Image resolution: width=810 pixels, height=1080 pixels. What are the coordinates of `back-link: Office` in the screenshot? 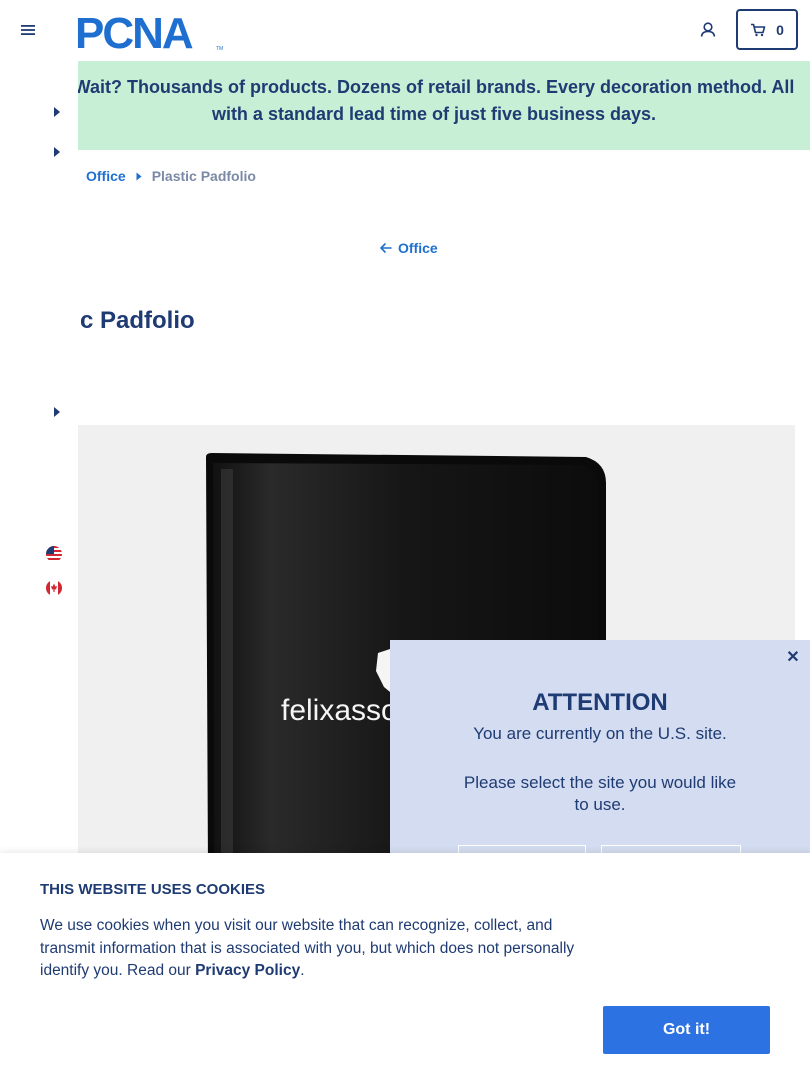 It's located at (409, 248).